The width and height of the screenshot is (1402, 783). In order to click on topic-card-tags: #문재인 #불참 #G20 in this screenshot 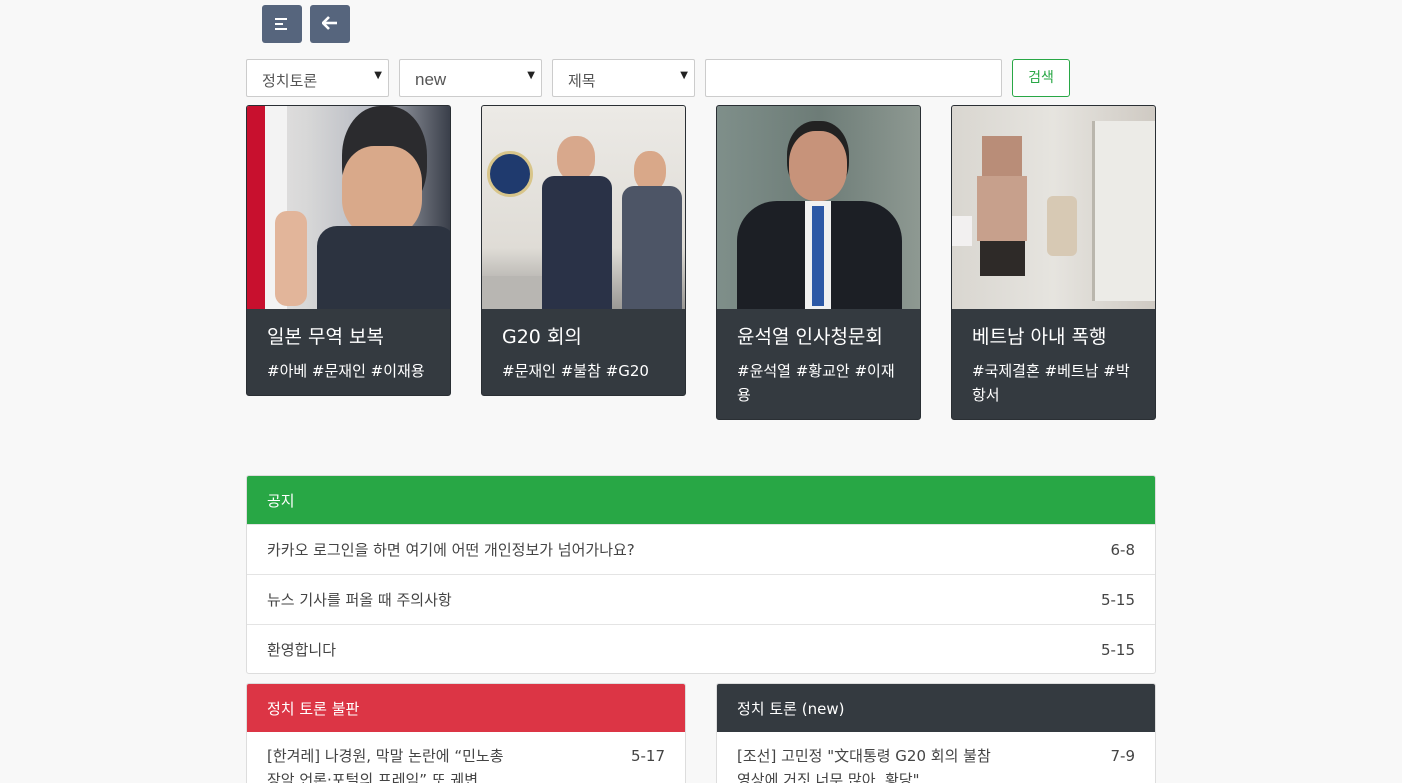, I will do `click(575, 371)`.